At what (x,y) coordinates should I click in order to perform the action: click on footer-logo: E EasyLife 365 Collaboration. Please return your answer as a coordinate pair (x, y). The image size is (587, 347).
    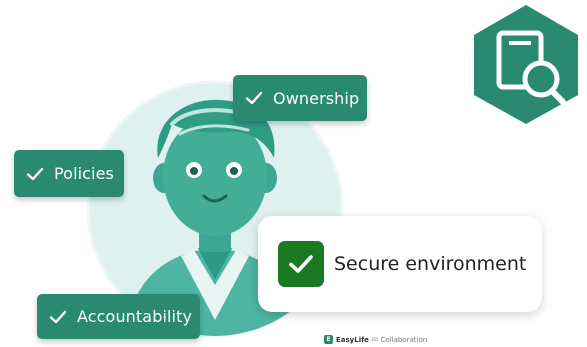
    Looking at the image, I should click on (375, 339).